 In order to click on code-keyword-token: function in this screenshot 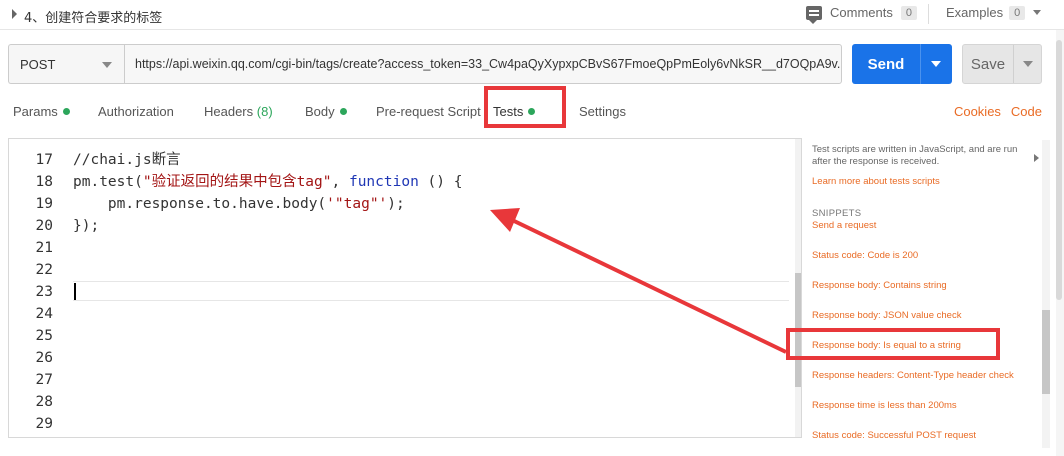, I will do `click(383, 182)`.